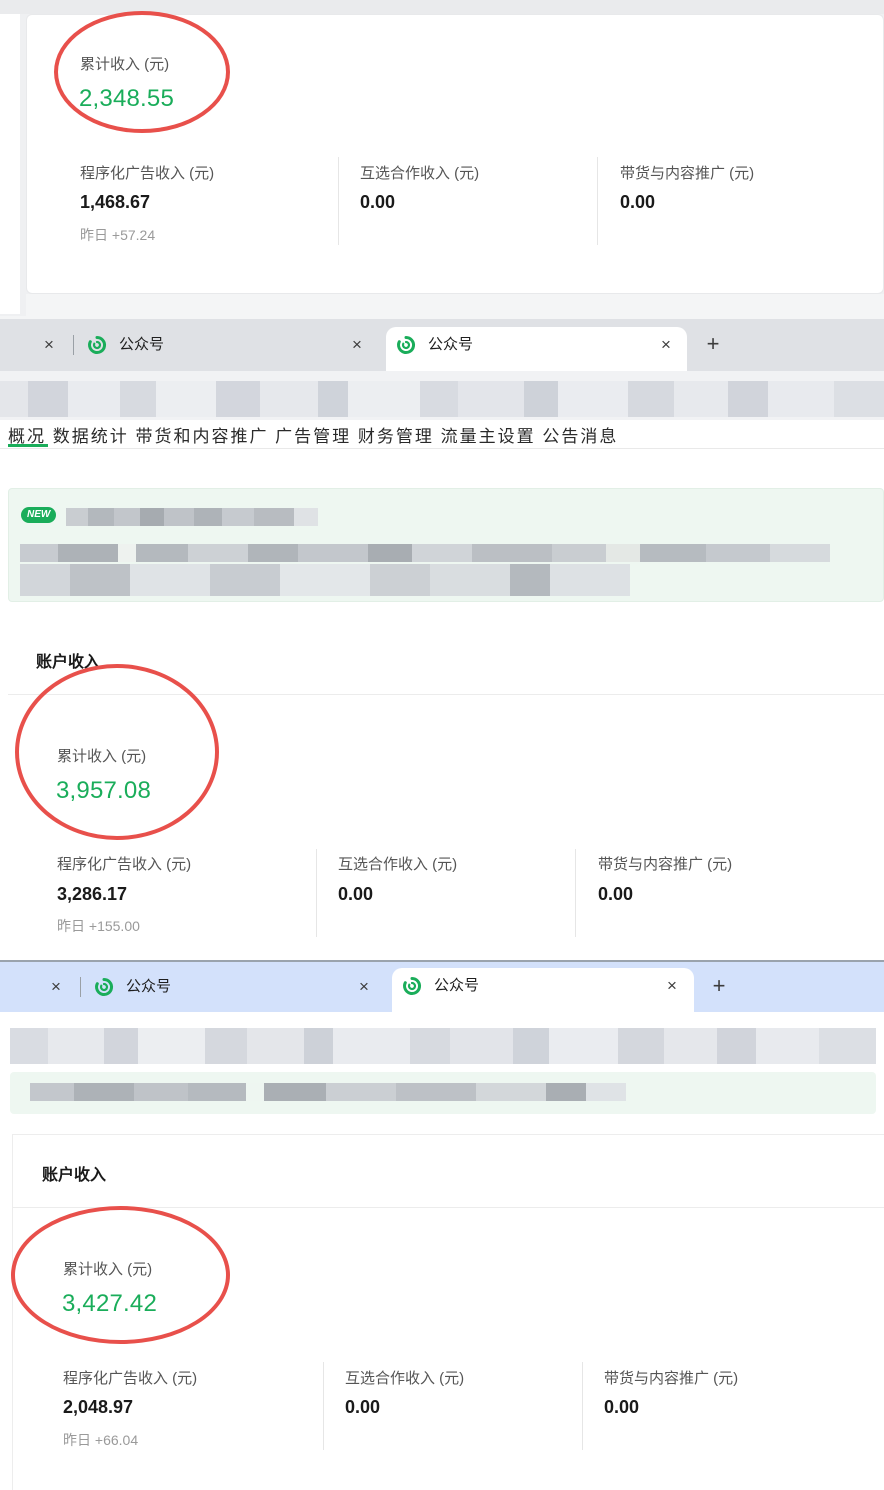 The width and height of the screenshot is (884, 1490). What do you see at coordinates (98, 1407) in the screenshot?
I see `programmatic-ad-income-value: 2,048.97` at bounding box center [98, 1407].